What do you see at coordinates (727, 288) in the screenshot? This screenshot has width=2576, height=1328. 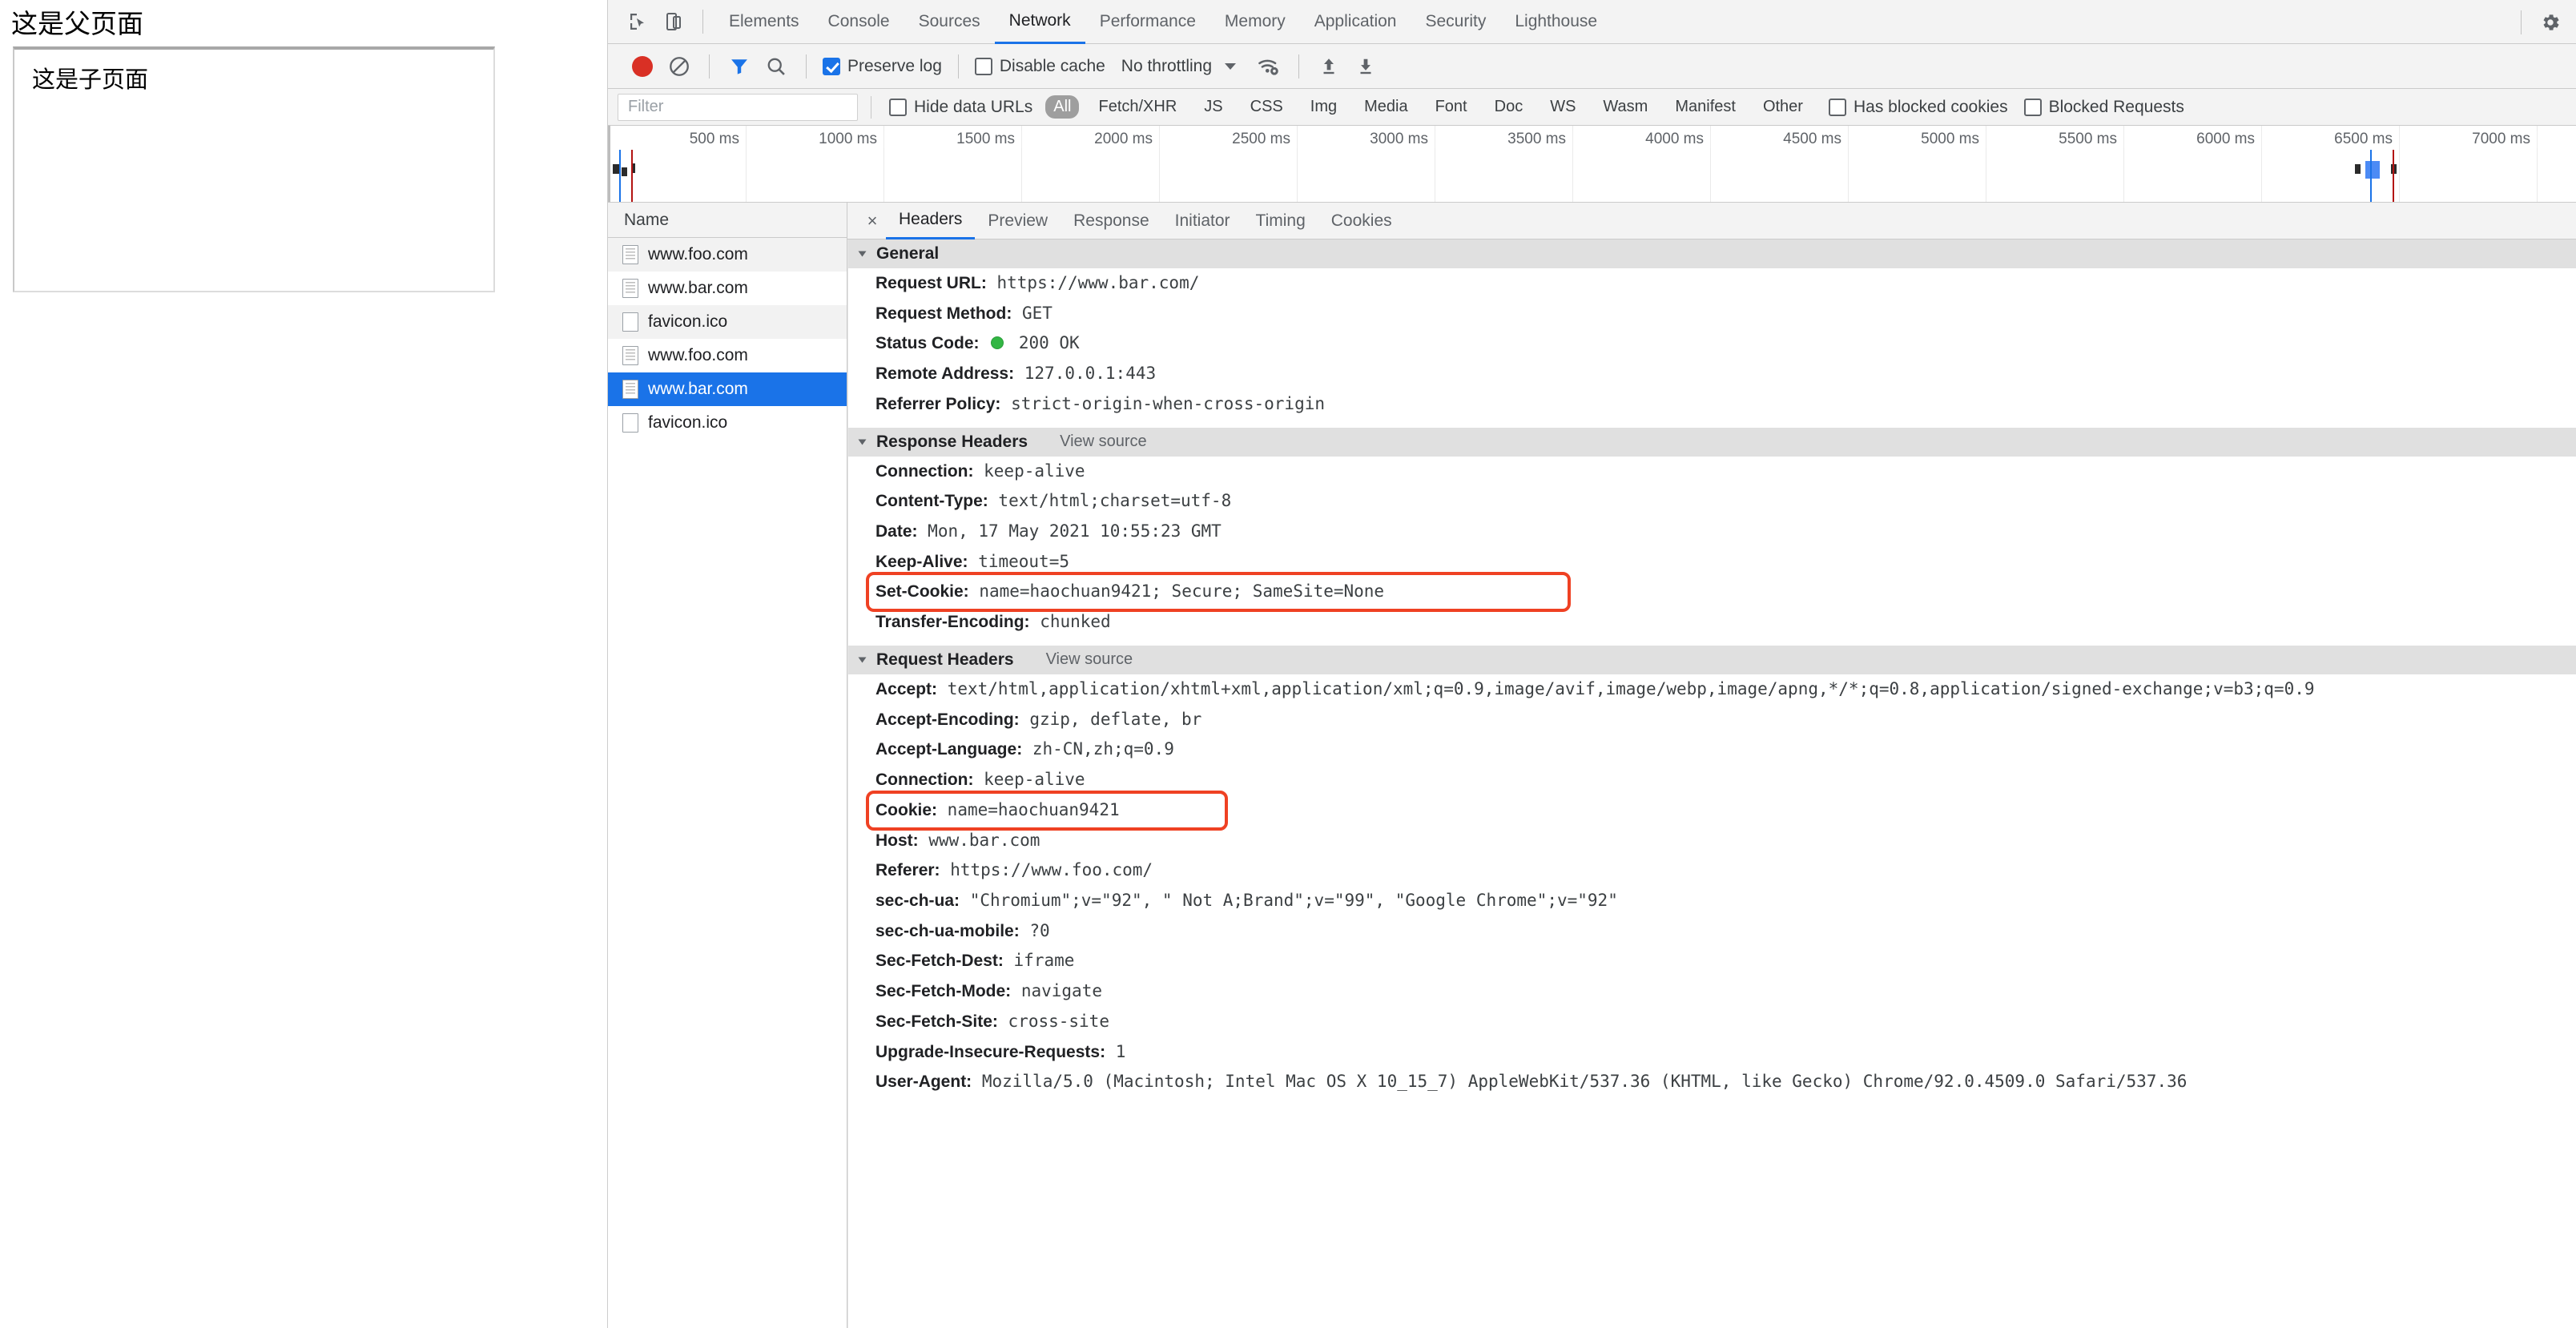 I see `table-row: www.bar.com` at bounding box center [727, 288].